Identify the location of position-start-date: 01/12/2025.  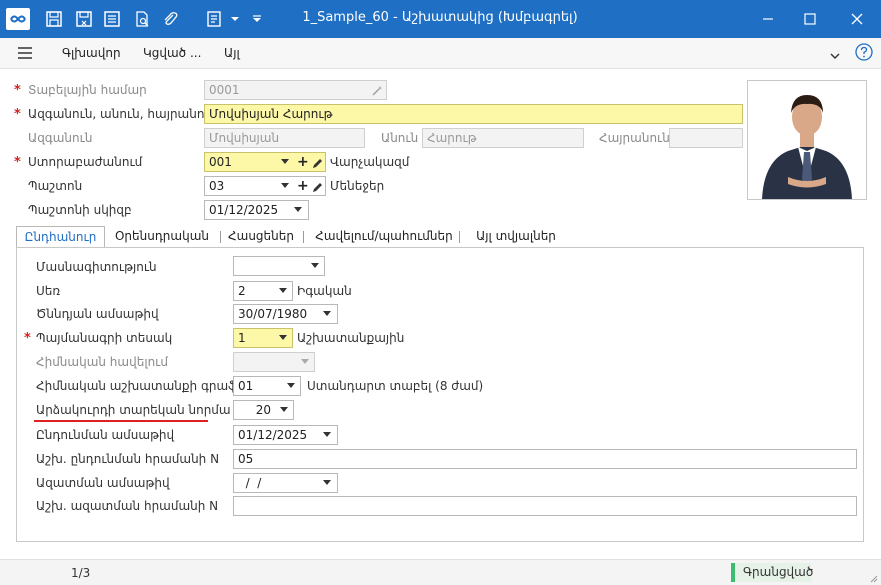
(256, 210).